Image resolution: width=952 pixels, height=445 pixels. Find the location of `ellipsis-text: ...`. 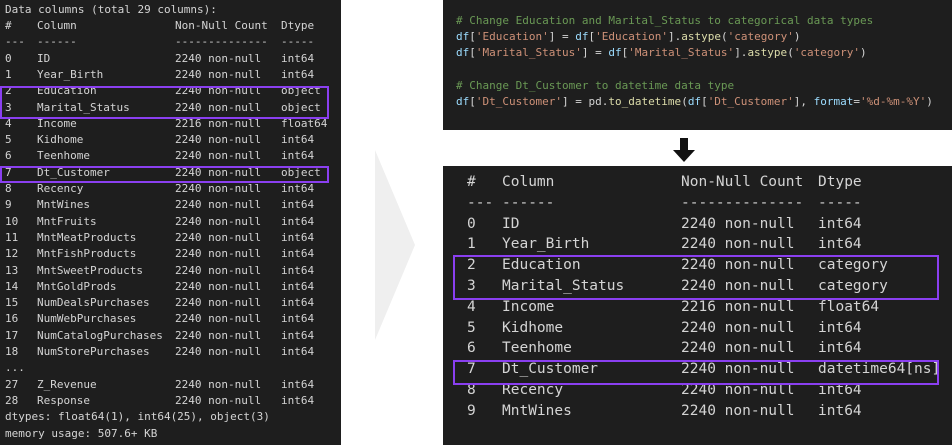

ellipsis-text: ... is located at coordinates (15, 368).